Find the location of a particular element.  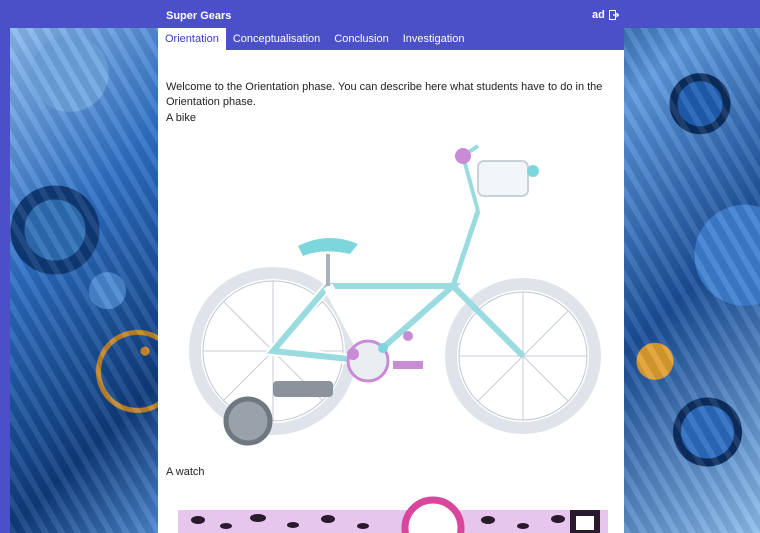

logout-icon is located at coordinates (613, 15).